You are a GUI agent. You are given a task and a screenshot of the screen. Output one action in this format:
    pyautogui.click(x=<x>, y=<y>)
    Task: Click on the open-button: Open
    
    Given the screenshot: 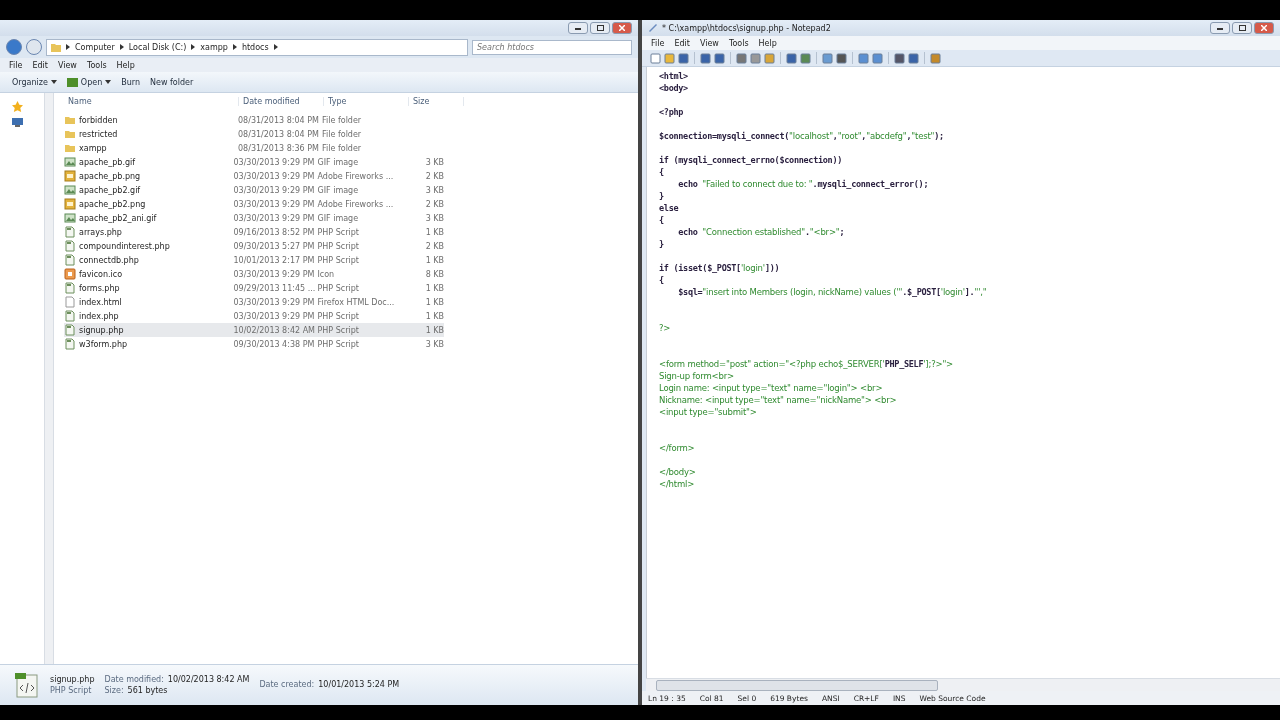 What is the action you would take?
    pyautogui.click(x=89, y=82)
    